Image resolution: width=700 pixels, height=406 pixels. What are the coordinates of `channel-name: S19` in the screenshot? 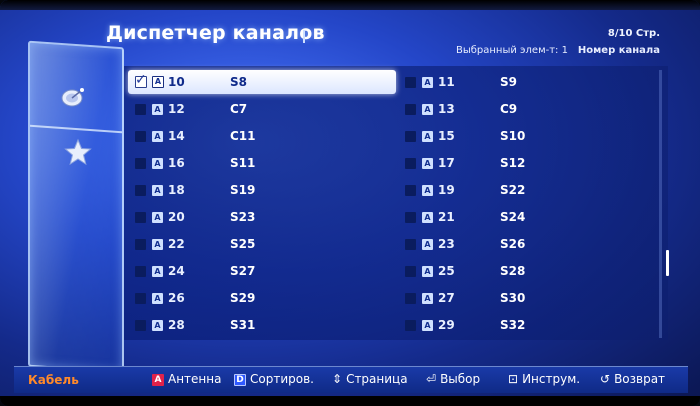 It's located at (243, 190).